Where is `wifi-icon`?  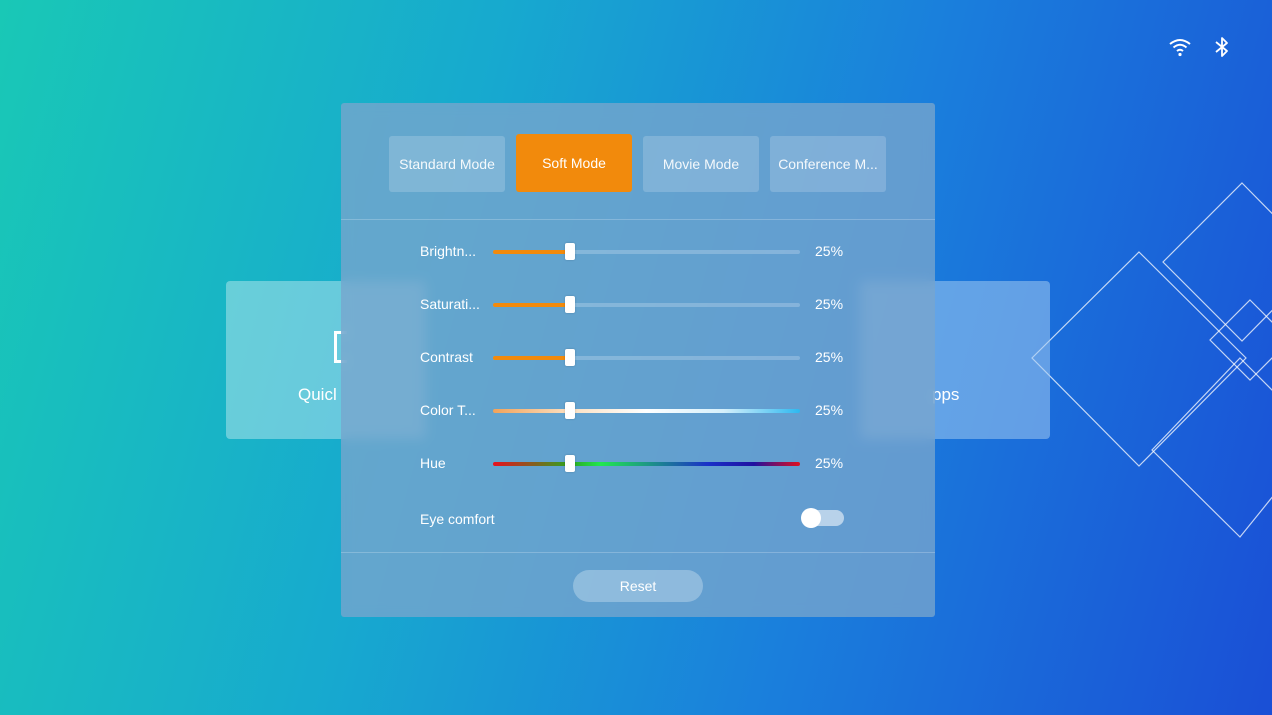
wifi-icon is located at coordinates (1180, 47).